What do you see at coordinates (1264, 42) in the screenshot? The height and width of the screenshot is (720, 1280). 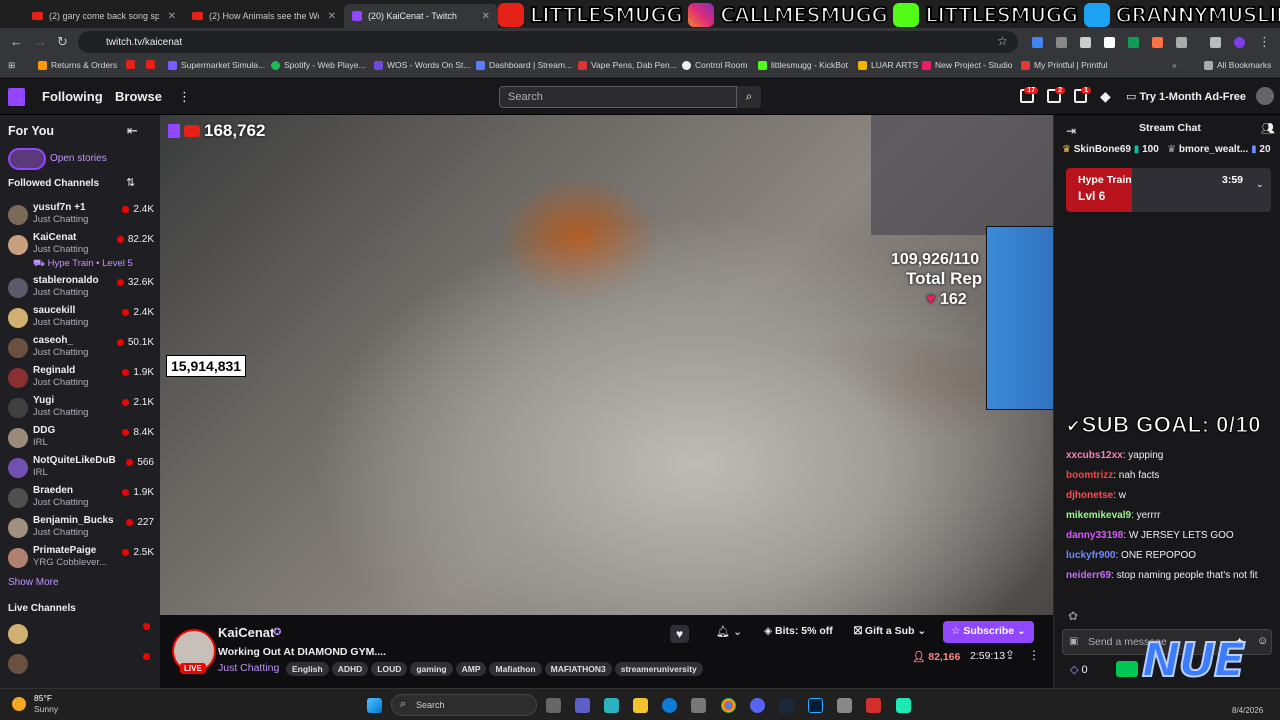 I see `more-vert-icon: ⋮` at bounding box center [1264, 42].